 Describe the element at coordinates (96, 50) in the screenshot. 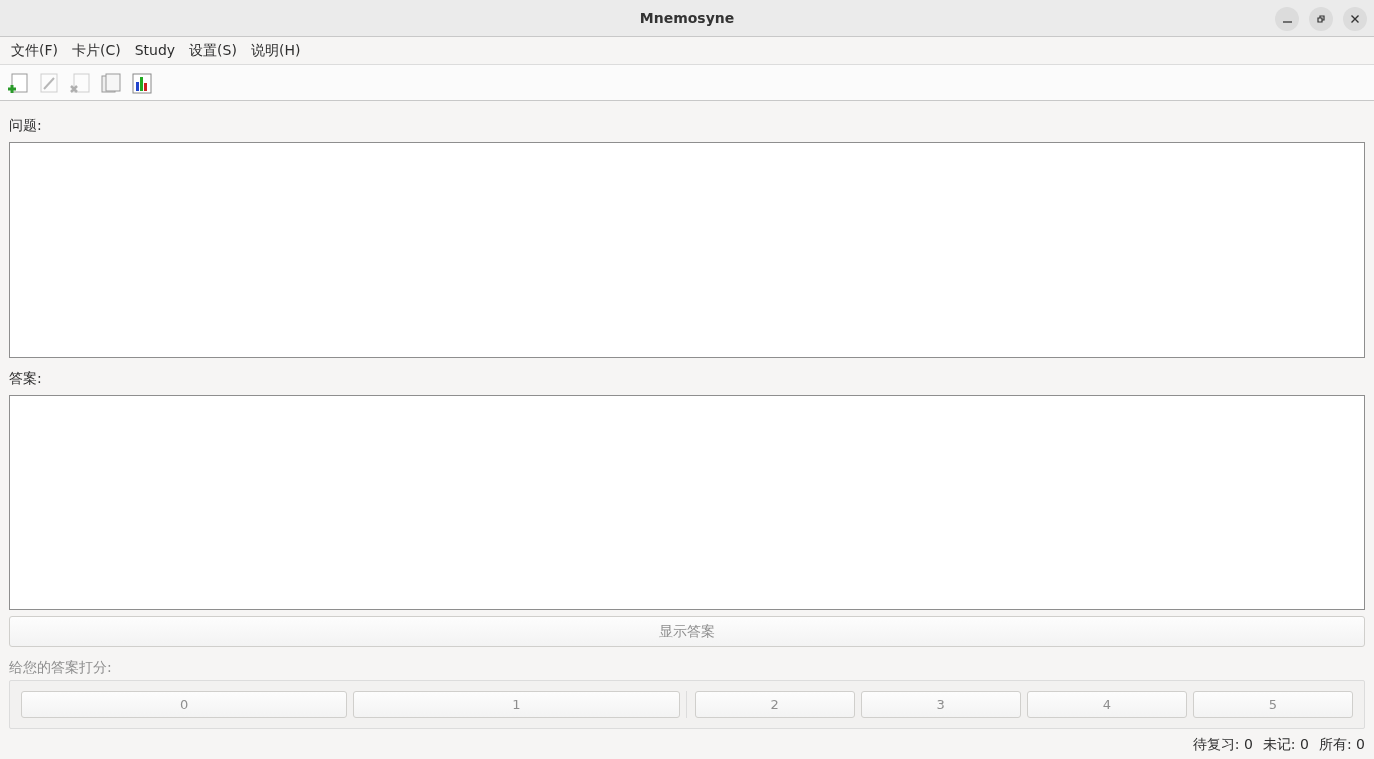

I see `menu-item: 卡片(C)` at that location.